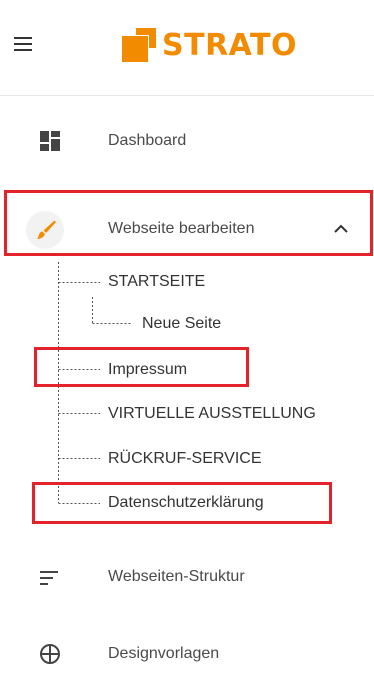 Image resolution: width=374 pixels, height=688 pixels. I want to click on structure-icon, so click(49, 578).